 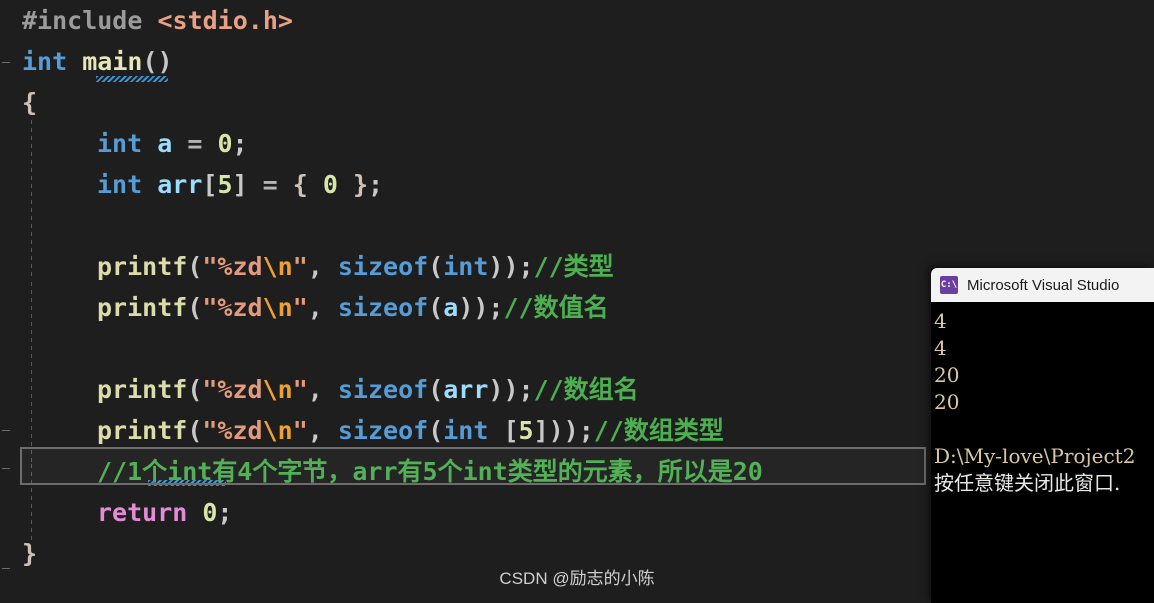 I want to click on code-token: //类型, so click(x=573, y=266).